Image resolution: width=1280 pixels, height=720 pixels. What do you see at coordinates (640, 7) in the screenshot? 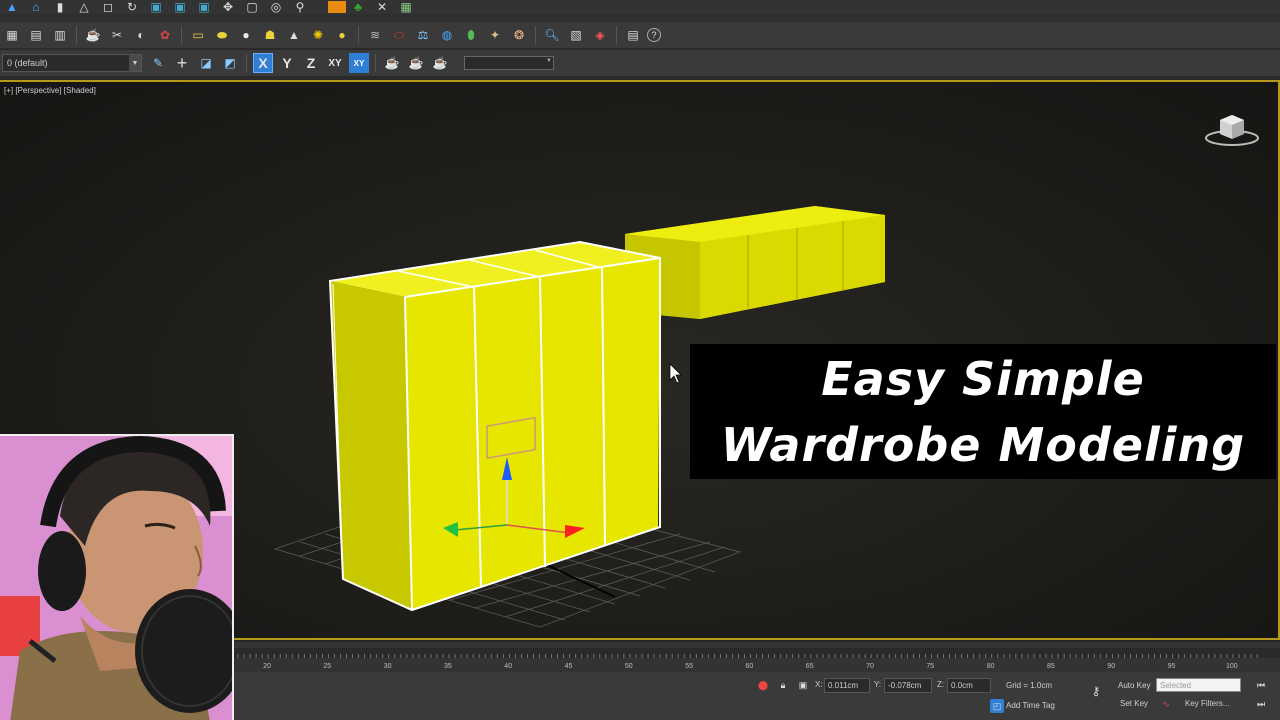
I see `menu-toolbar-partial: ▲ ⌂ ▮ △ ◻ ↻ ▣ ▣ ▣ ✥ ▢ ◎ ⚲ ♣ ✕ ▦` at bounding box center [640, 7].